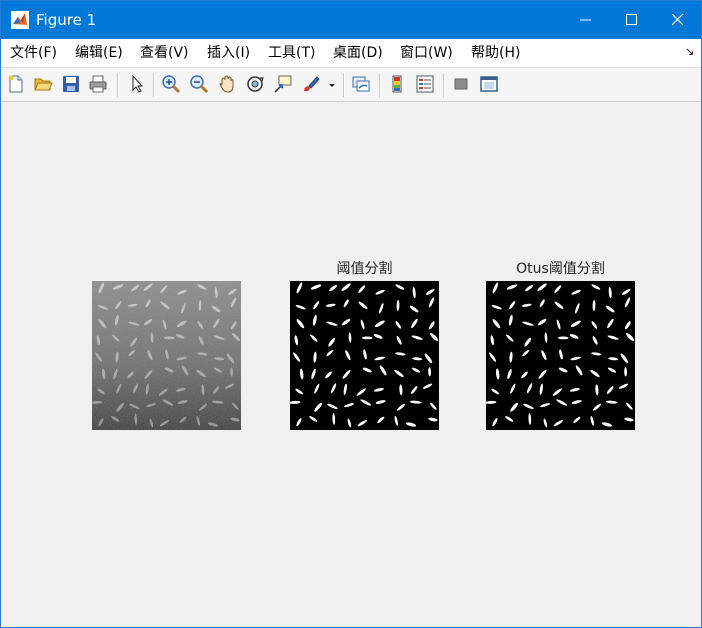  Describe the element at coordinates (228, 53) in the screenshot. I see `menu-insert: 插入(I)` at that location.